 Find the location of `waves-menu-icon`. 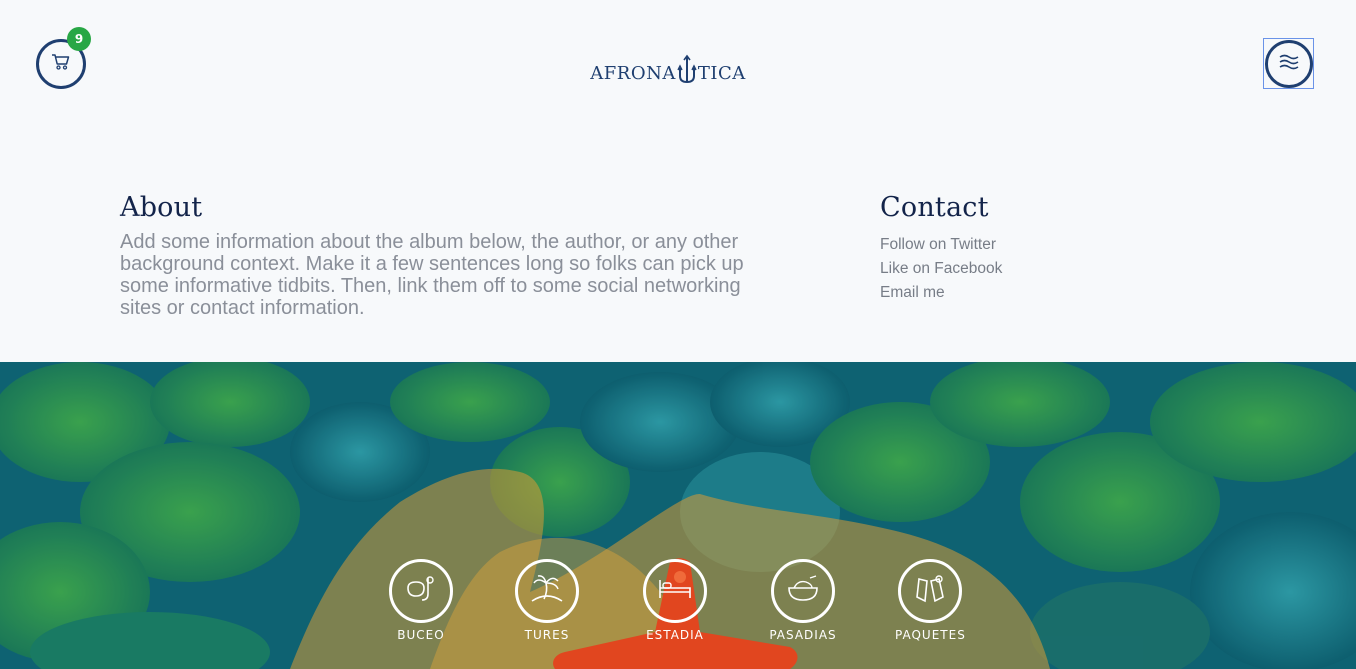

waves-menu-icon is located at coordinates (1289, 64).